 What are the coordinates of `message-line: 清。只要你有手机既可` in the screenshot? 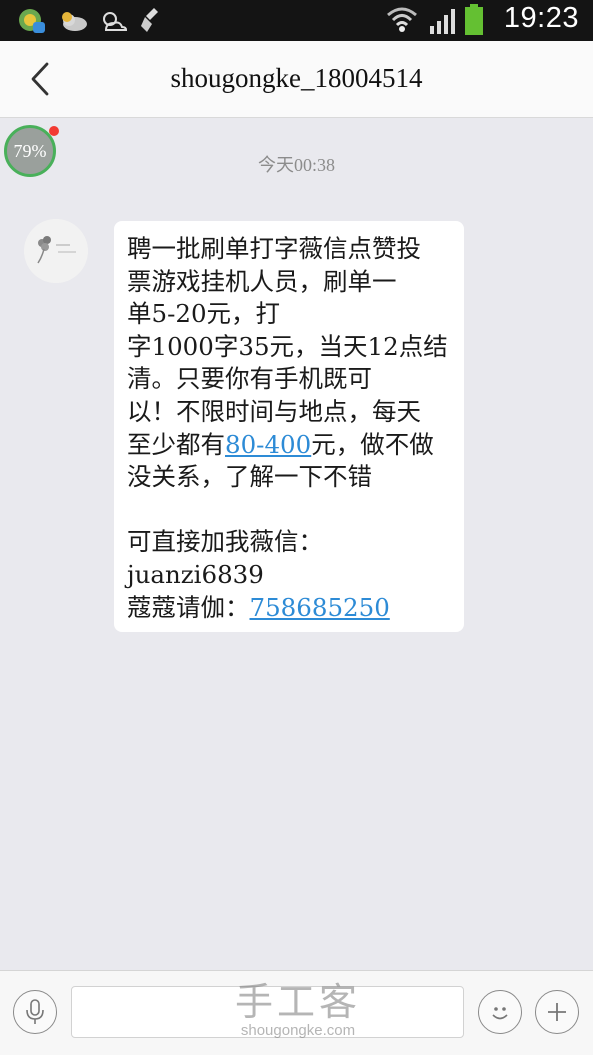 It's located at (249, 379).